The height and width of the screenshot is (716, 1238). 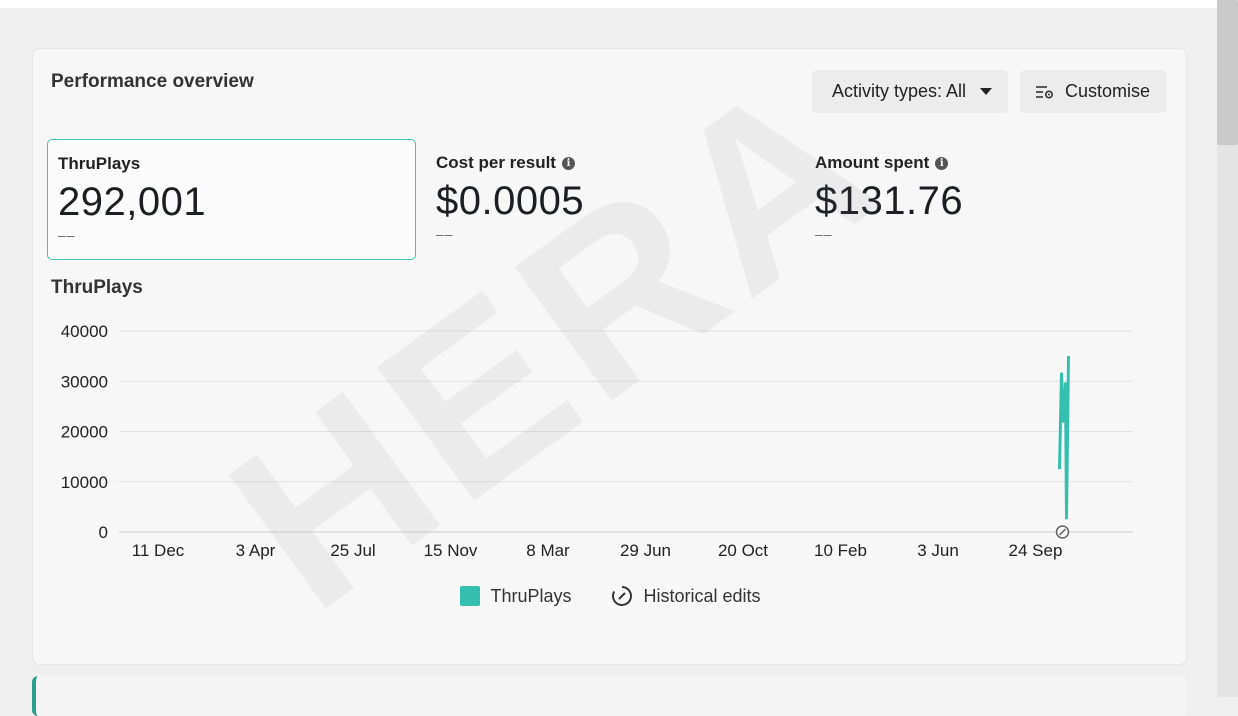 I want to click on legend-item-thruplays: ThruPlays, so click(x=515, y=596).